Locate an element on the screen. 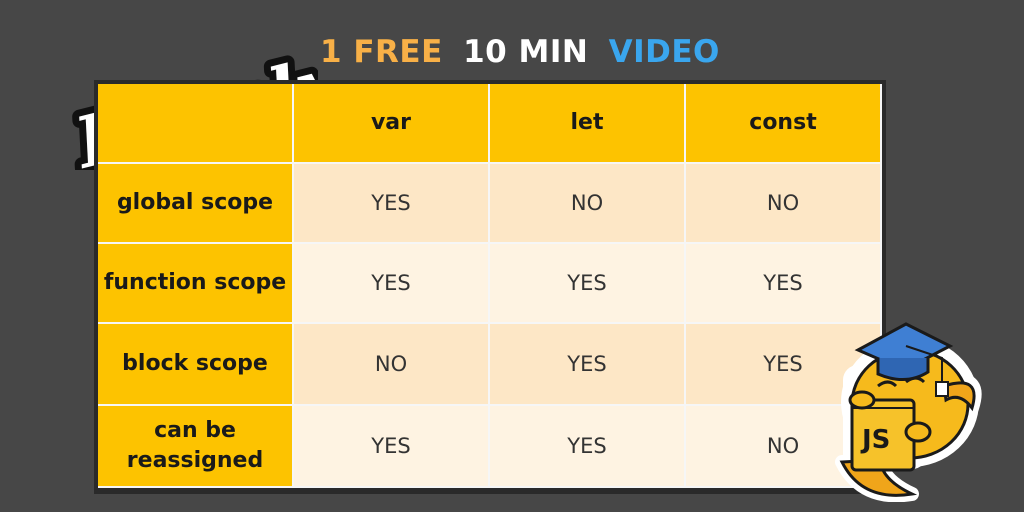 The image size is (1024, 512). row-label: can be reassigned is located at coordinates (196, 447).